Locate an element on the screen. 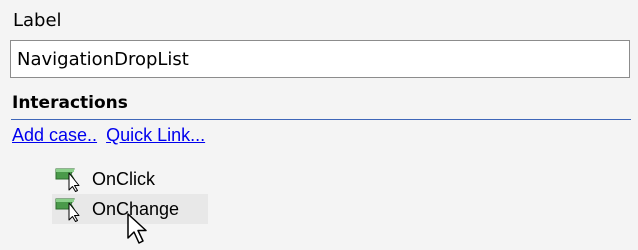 This screenshot has height=250, width=638. interactions-header: Interactions is located at coordinates (321, 105).